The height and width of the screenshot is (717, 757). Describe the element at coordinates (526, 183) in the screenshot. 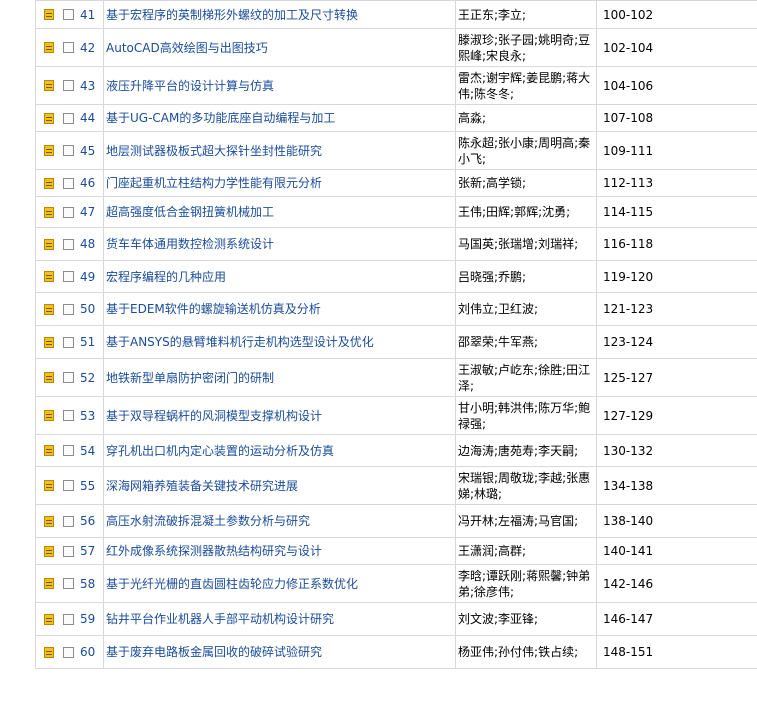

I see `article-authors: 张新;高学锁;` at that location.